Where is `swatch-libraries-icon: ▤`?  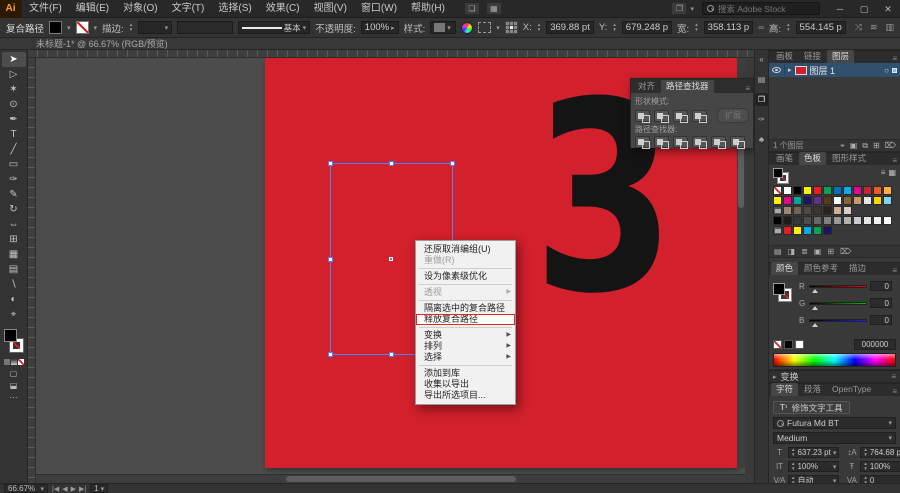 swatch-libraries-icon: ▤ is located at coordinates (778, 251).